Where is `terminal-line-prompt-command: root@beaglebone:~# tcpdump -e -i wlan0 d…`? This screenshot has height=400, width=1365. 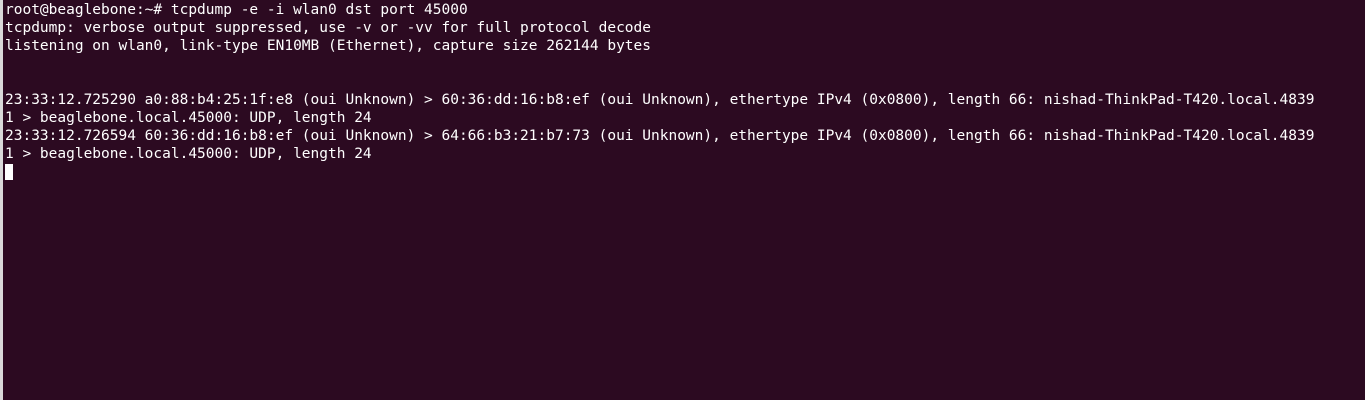 terminal-line-prompt-command: root@beaglebone:~# tcpdump -e -i wlan0 d… is located at coordinates (236, 10).